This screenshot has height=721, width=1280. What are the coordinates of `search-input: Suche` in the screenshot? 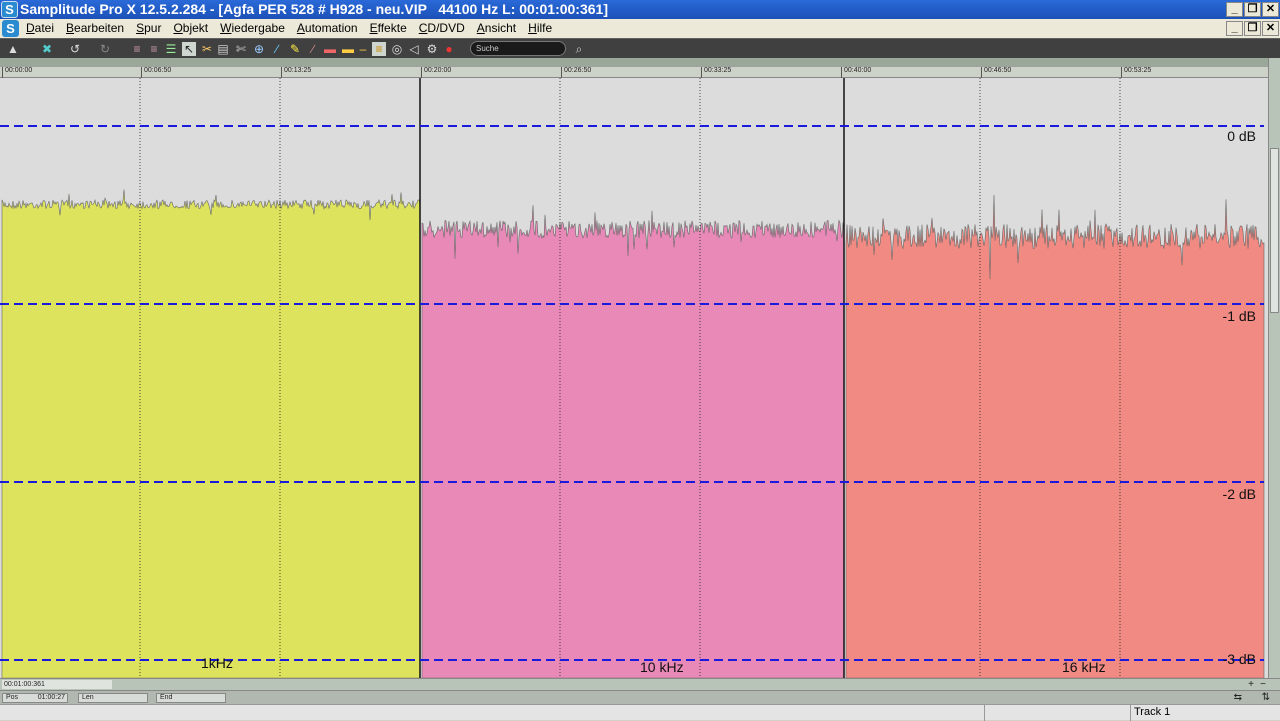 It's located at (518, 48).